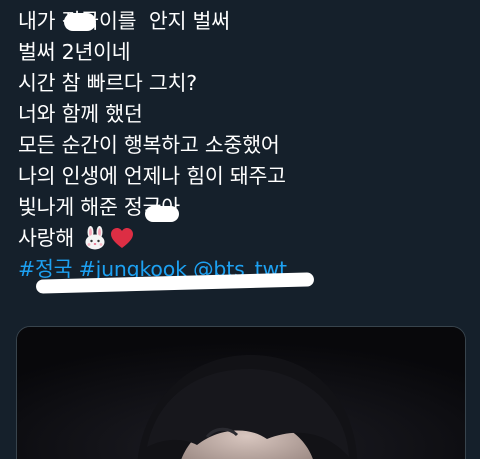 This screenshot has width=480, height=459. What do you see at coordinates (149, 145) in the screenshot?
I see `tweet-line: 모든 순간이 행복하고 소중했어` at bounding box center [149, 145].